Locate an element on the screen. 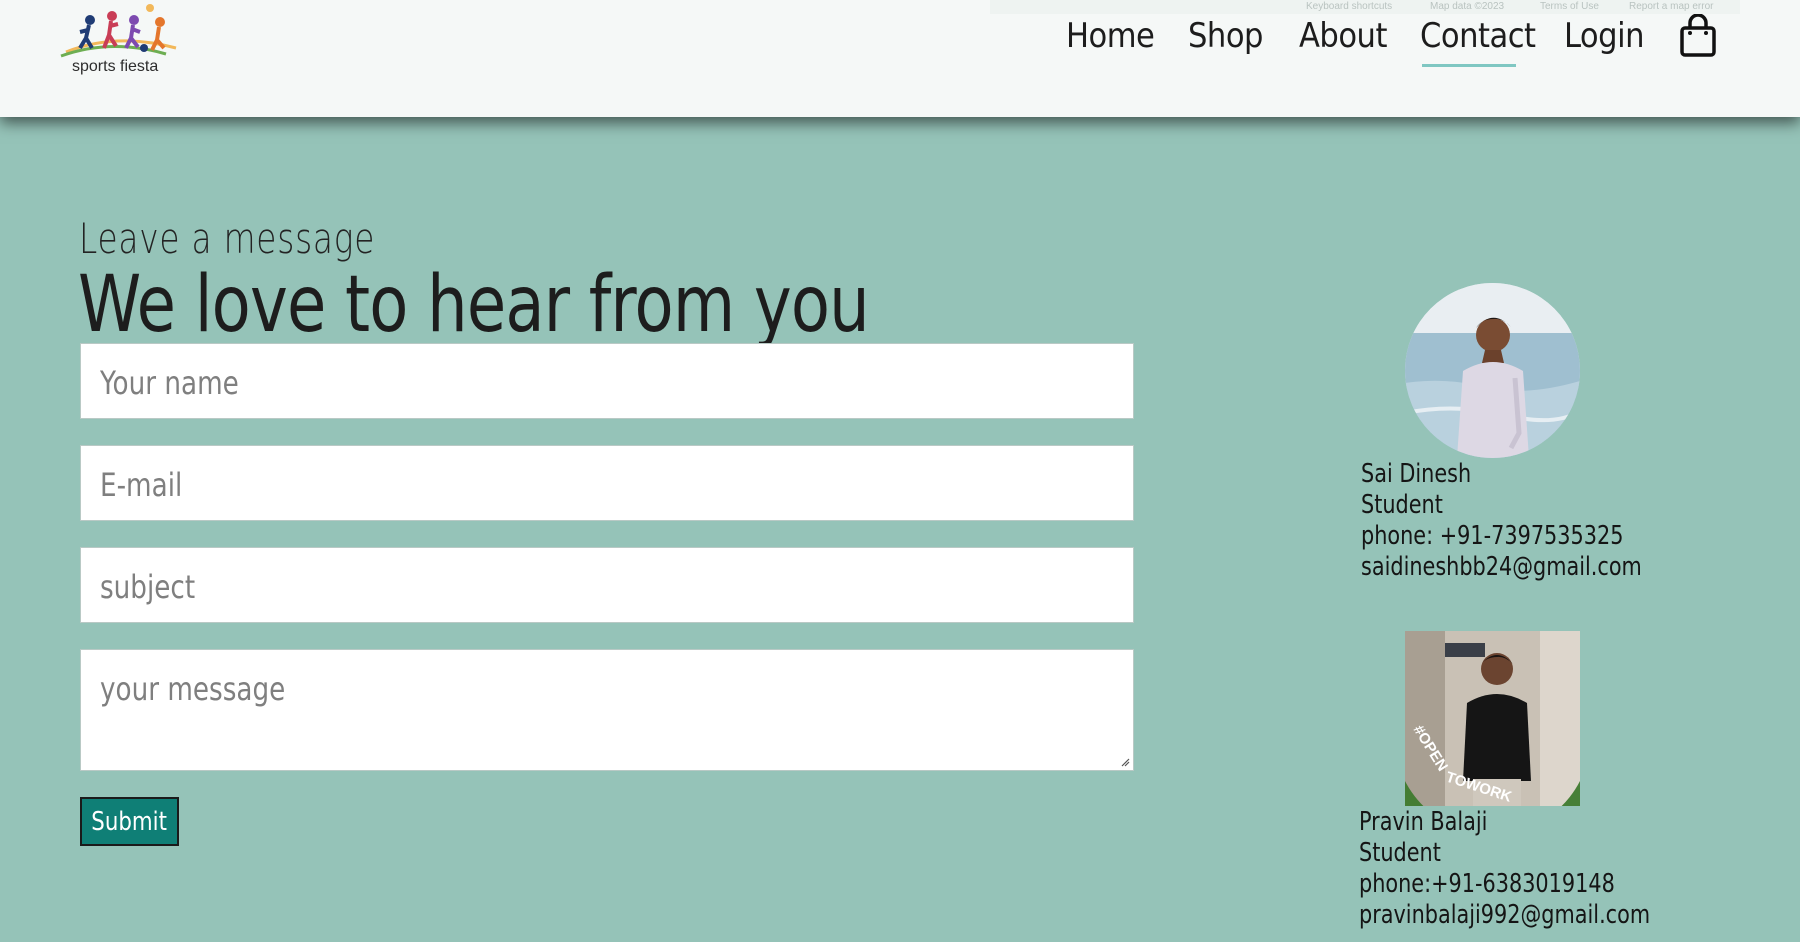 Image resolution: width=1800 pixels, height=942 pixels. logo-text: sports fiesta is located at coordinates (115, 66).